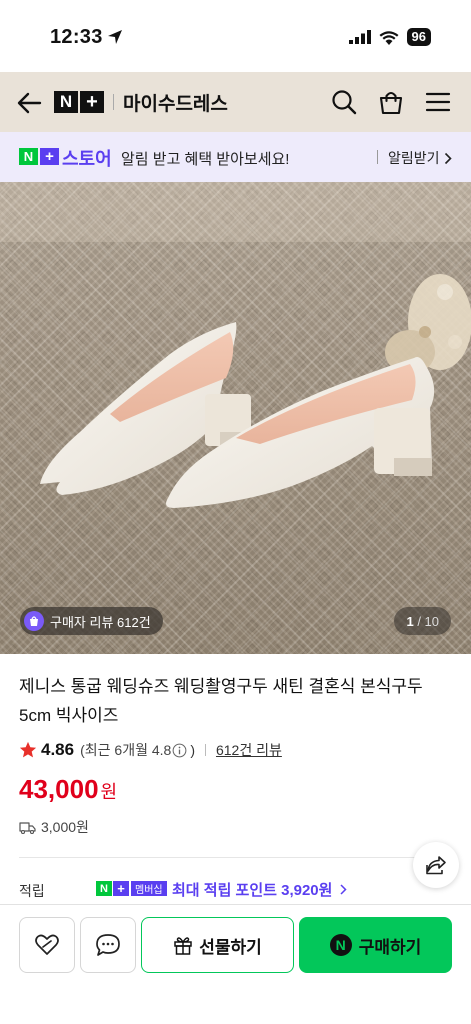  Describe the element at coordinates (27, 827) in the screenshot. I see `delivery-truck-icon` at that location.